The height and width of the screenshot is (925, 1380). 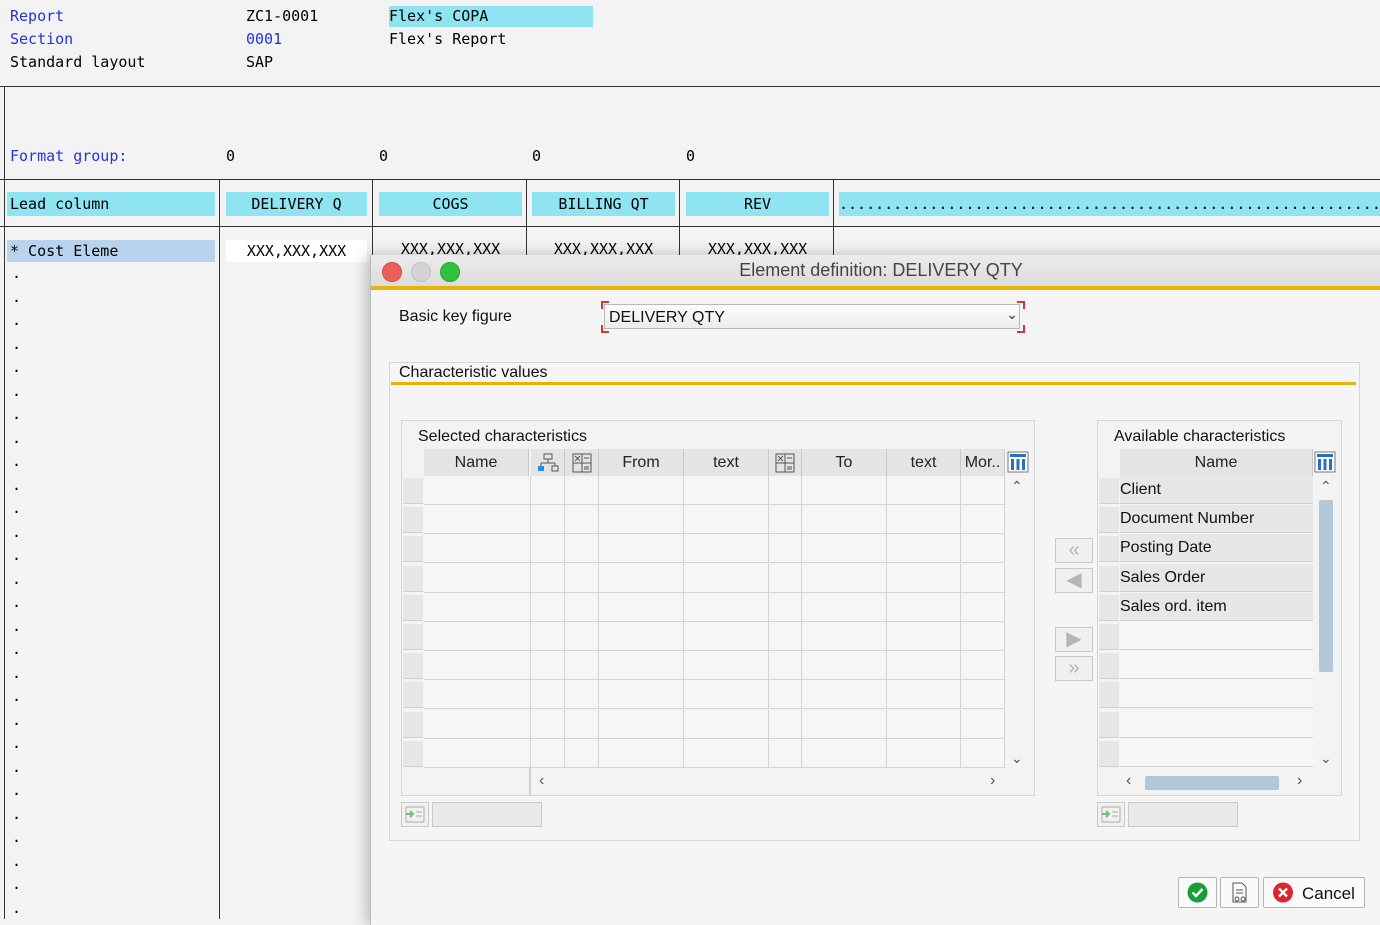 What do you see at coordinates (1239, 892) in the screenshot?
I see `check-entries-icon` at bounding box center [1239, 892].